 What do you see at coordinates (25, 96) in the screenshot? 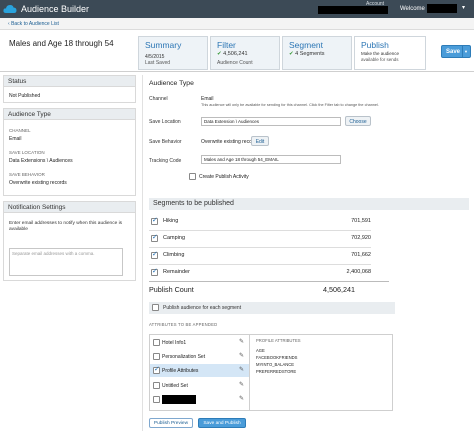
I see `status-value: Not Published` at bounding box center [25, 96].